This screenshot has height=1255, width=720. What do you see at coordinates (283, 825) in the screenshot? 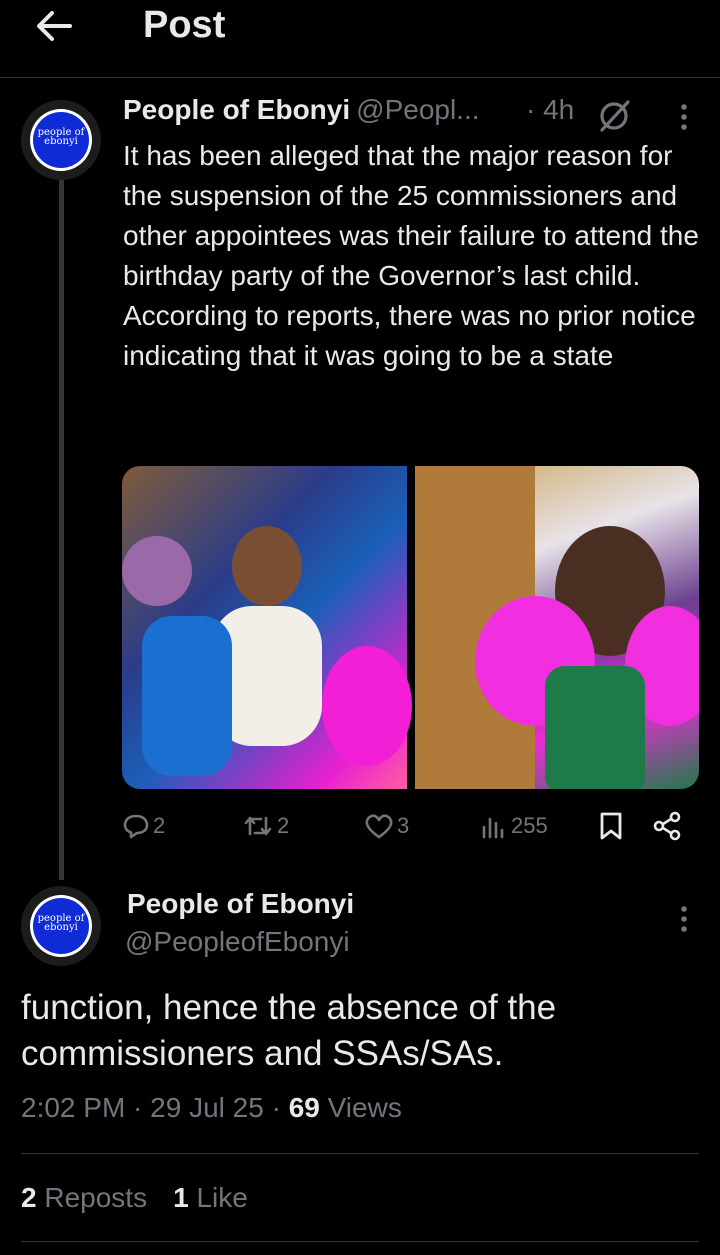
I see `repost-count: 2` at bounding box center [283, 825].